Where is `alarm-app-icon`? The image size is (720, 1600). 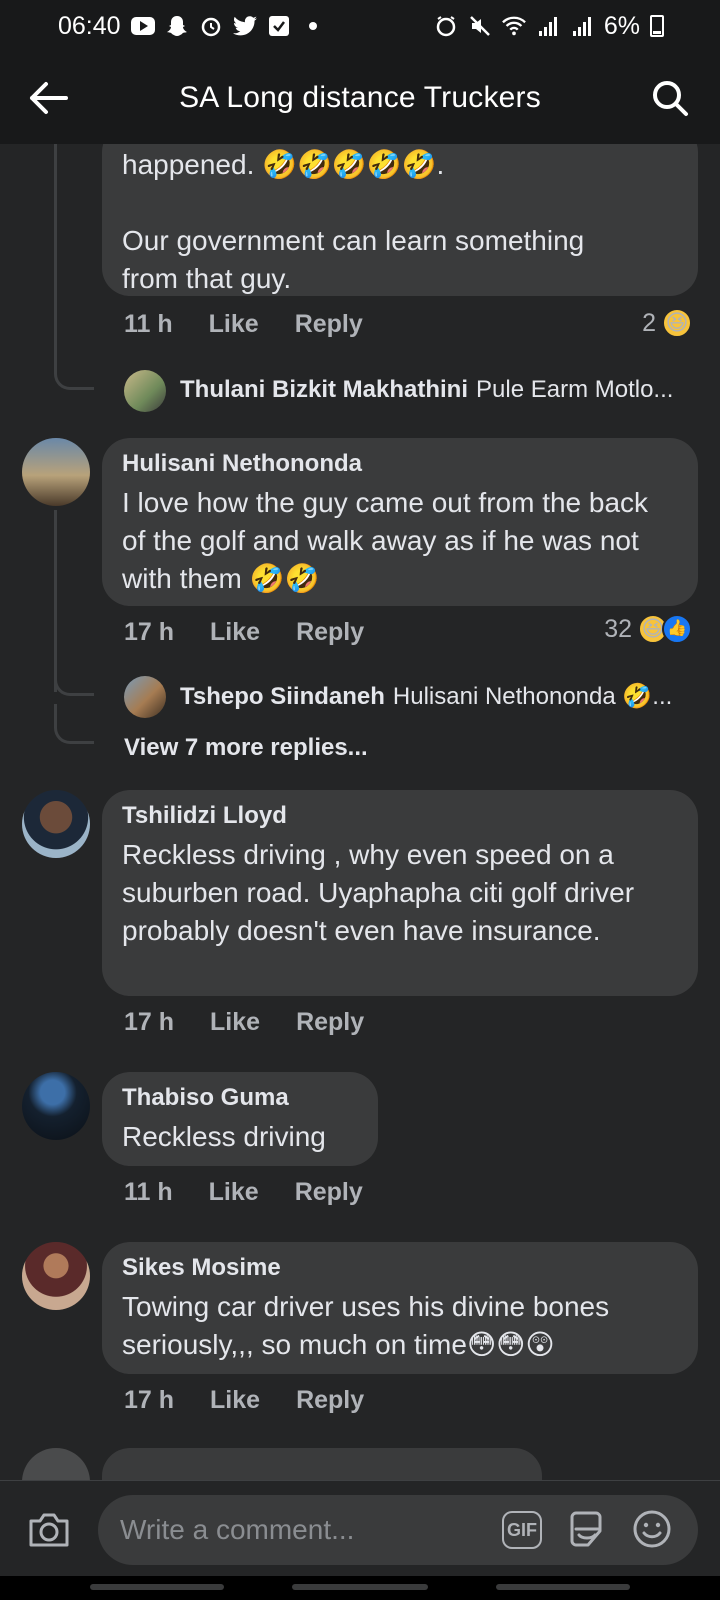
alarm-app-icon is located at coordinates (211, 26).